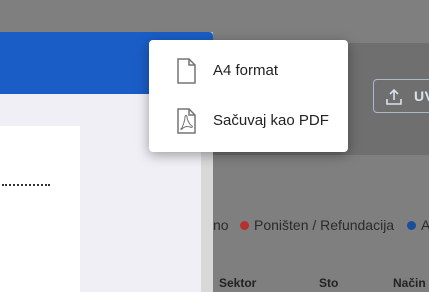  What do you see at coordinates (328, 283) in the screenshot?
I see `column-header-sto: Sto` at bounding box center [328, 283].